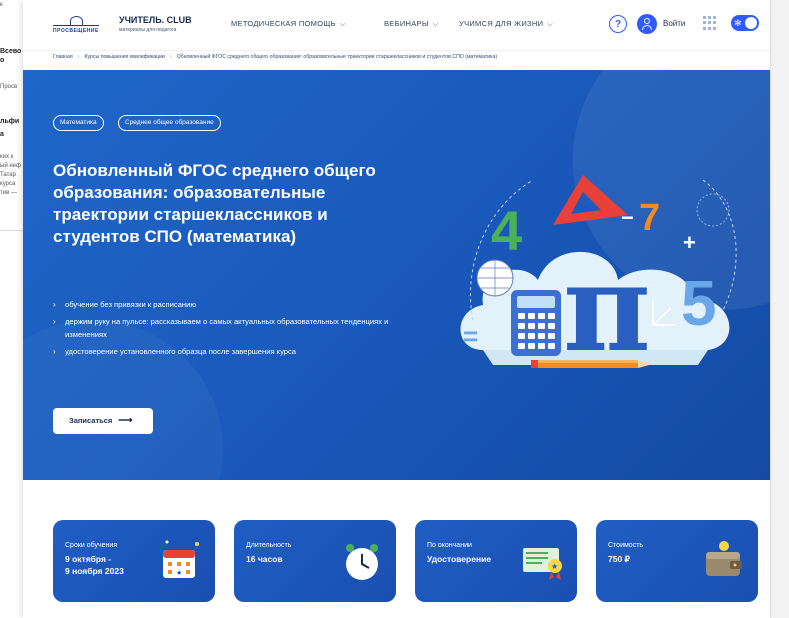 The height and width of the screenshot is (618, 789). What do you see at coordinates (124, 57) in the screenshot?
I see `breadcrumb-courses: Курсы повышения квалификации` at bounding box center [124, 57].